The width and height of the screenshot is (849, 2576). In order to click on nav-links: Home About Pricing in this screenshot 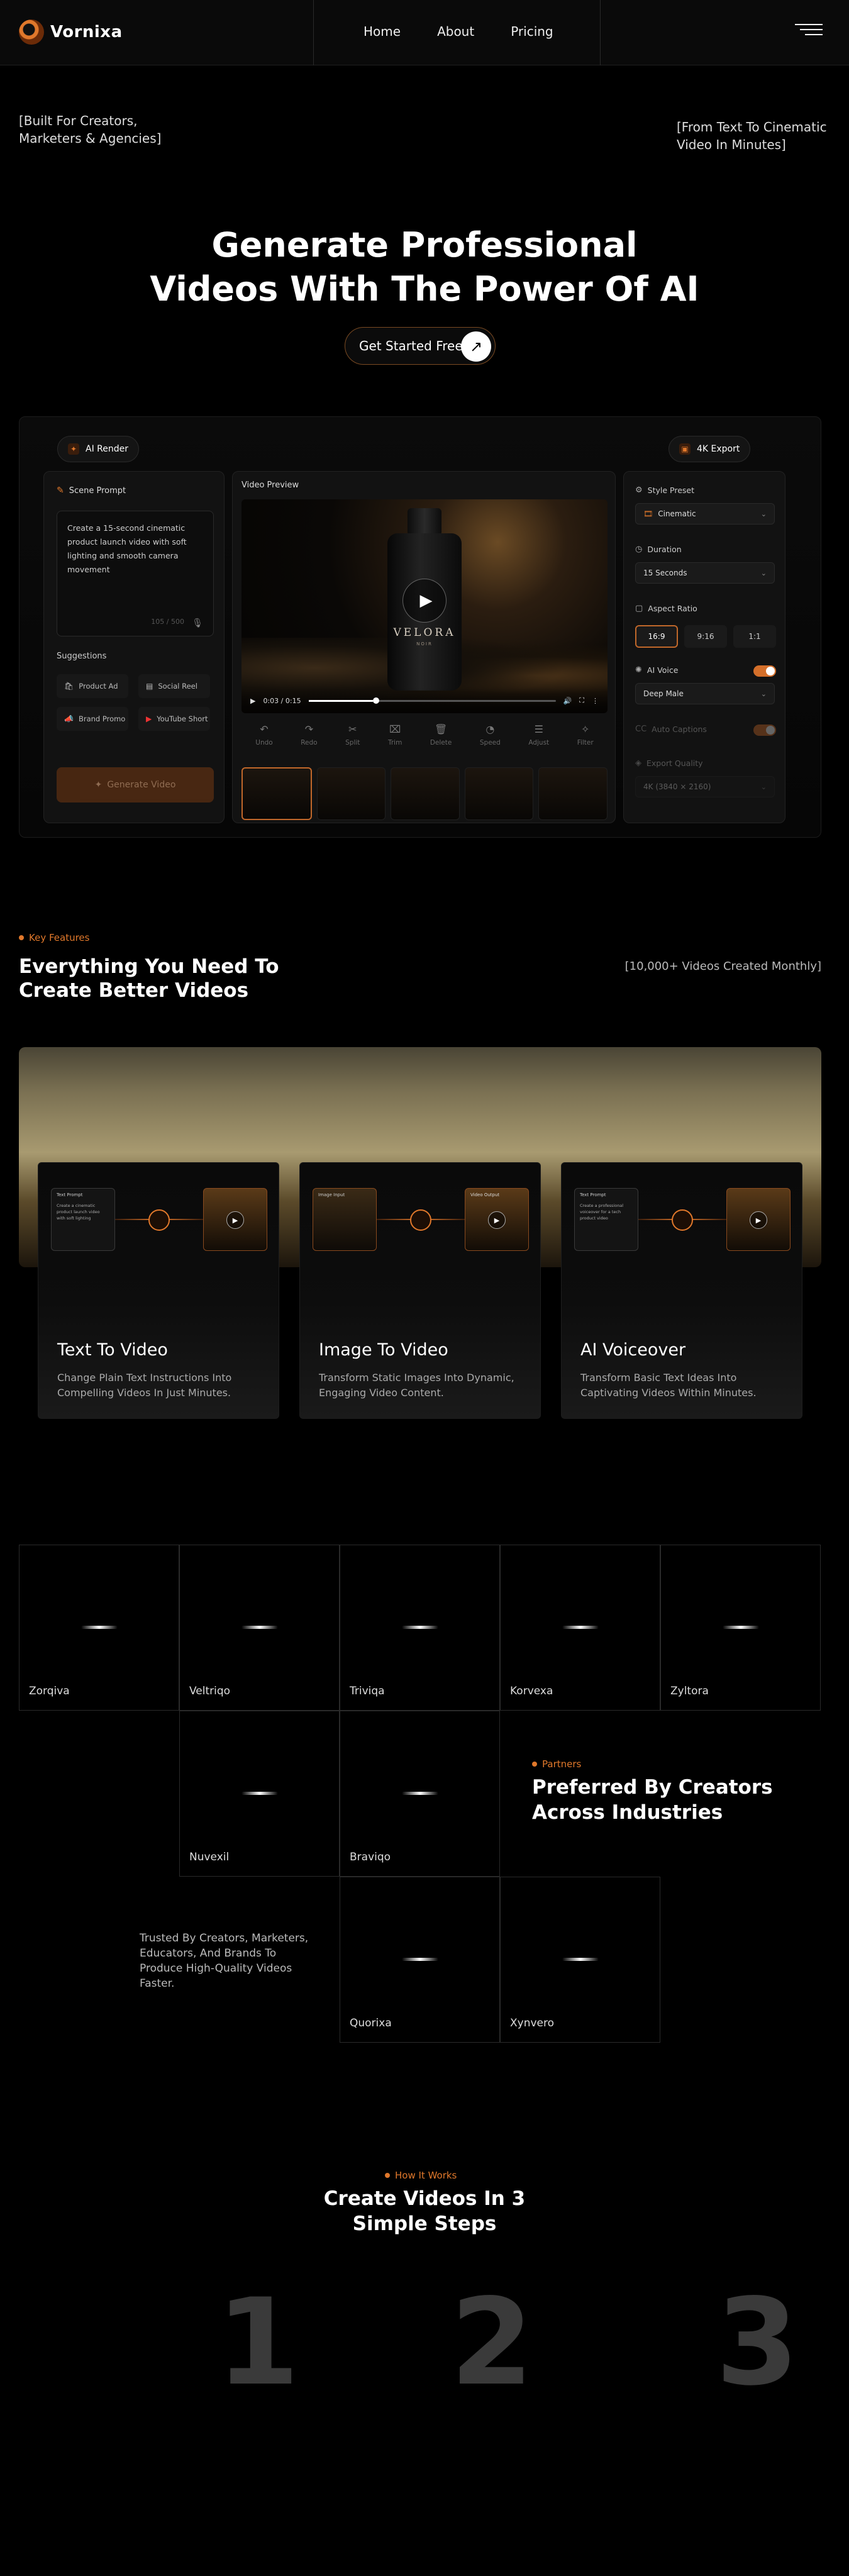, I will do `click(458, 31)`.